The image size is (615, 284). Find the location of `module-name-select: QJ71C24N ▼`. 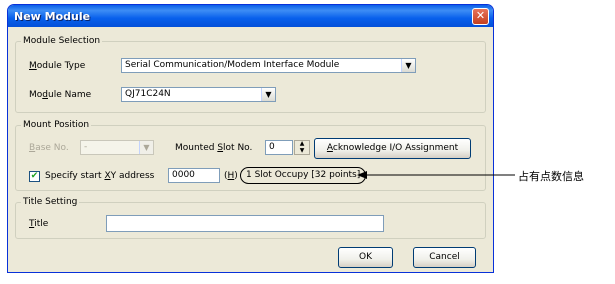

module-name-select: QJ71C24N ▼ is located at coordinates (198, 94).